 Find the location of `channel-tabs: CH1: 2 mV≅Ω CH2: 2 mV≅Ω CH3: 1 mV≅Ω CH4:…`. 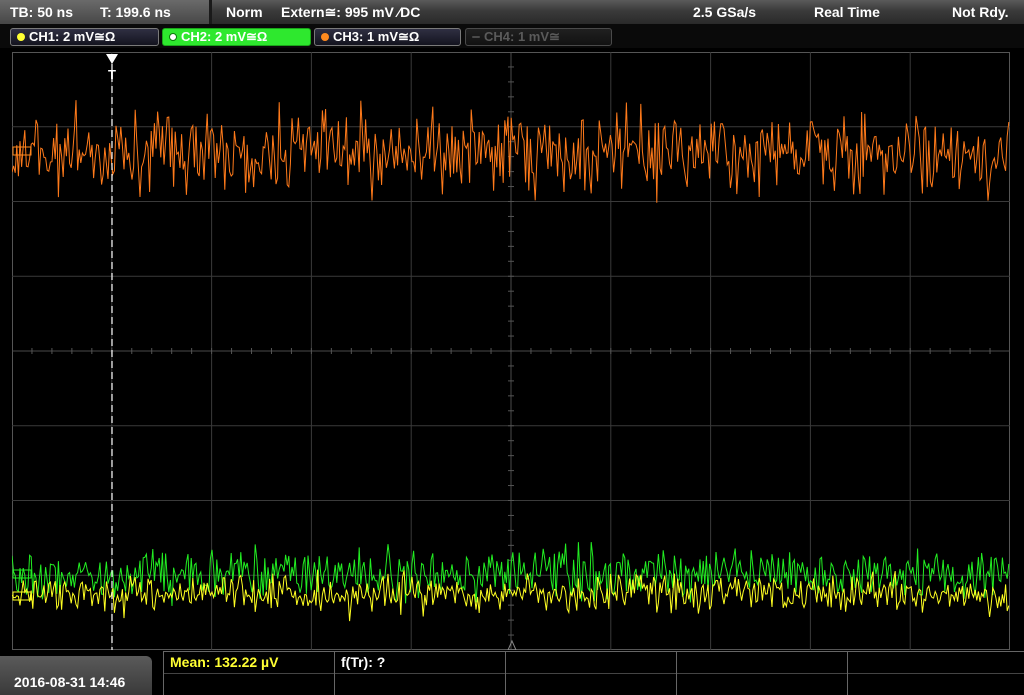

channel-tabs: CH1: 2 mV≅Ω CH2: 2 mV≅Ω CH3: 1 mV≅Ω CH4:… is located at coordinates (512, 36).